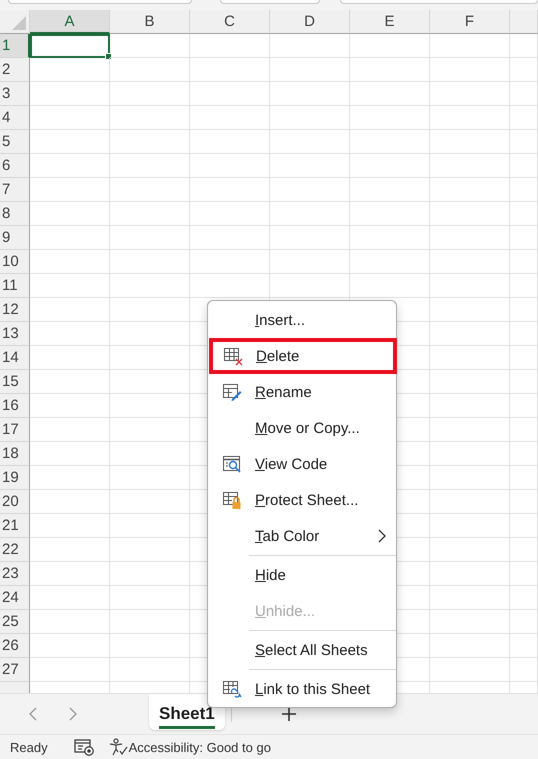 This screenshot has height=759, width=538. I want to click on fill-handle, so click(108, 56).